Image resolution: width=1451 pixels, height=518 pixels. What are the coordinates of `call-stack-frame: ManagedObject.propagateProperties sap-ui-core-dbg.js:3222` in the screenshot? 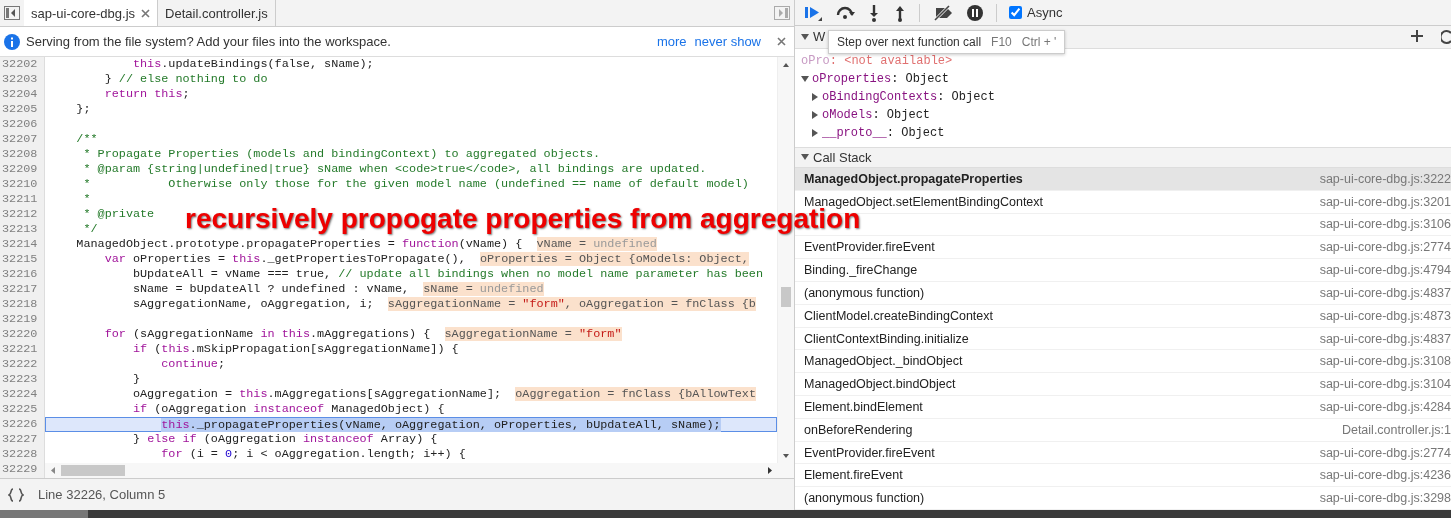 It's located at (1123, 179).